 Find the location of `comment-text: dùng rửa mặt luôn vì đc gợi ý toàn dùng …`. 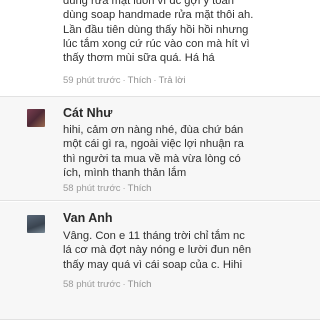

comment-text: dùng rửa mặt luôn vì đc gợi ý toàn dùng … is located at coordinates (158, 32).